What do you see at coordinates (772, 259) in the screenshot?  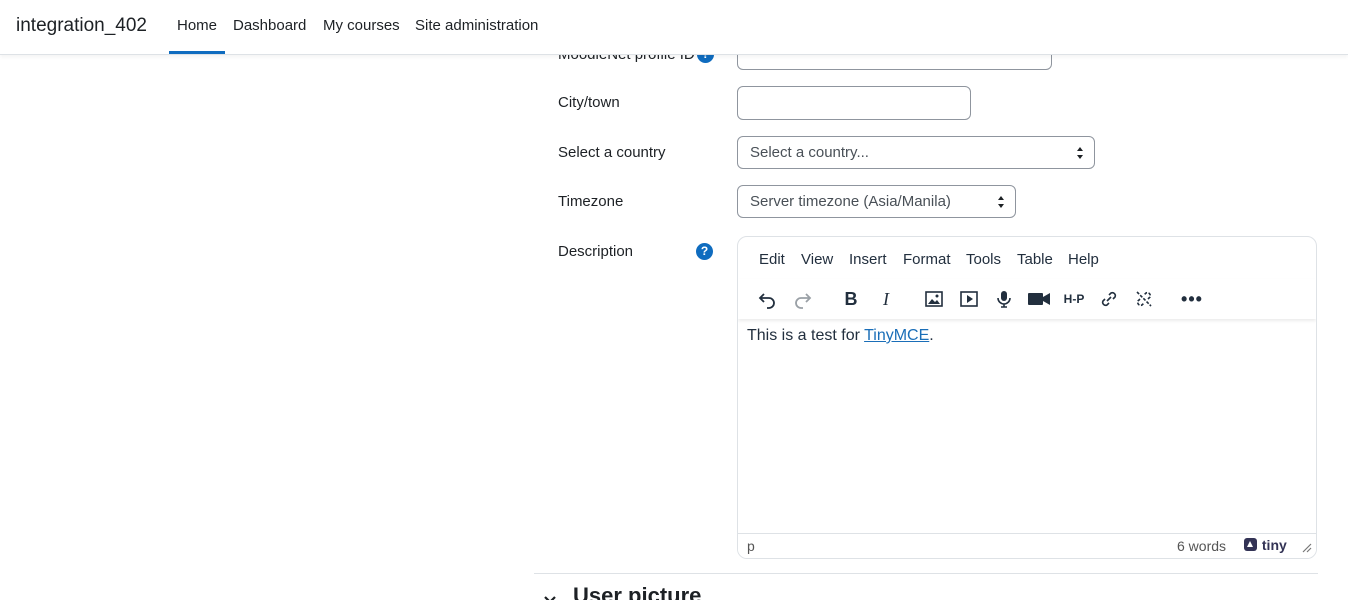 I see `menu-edit: Edit` at bounding box center [772, 259].